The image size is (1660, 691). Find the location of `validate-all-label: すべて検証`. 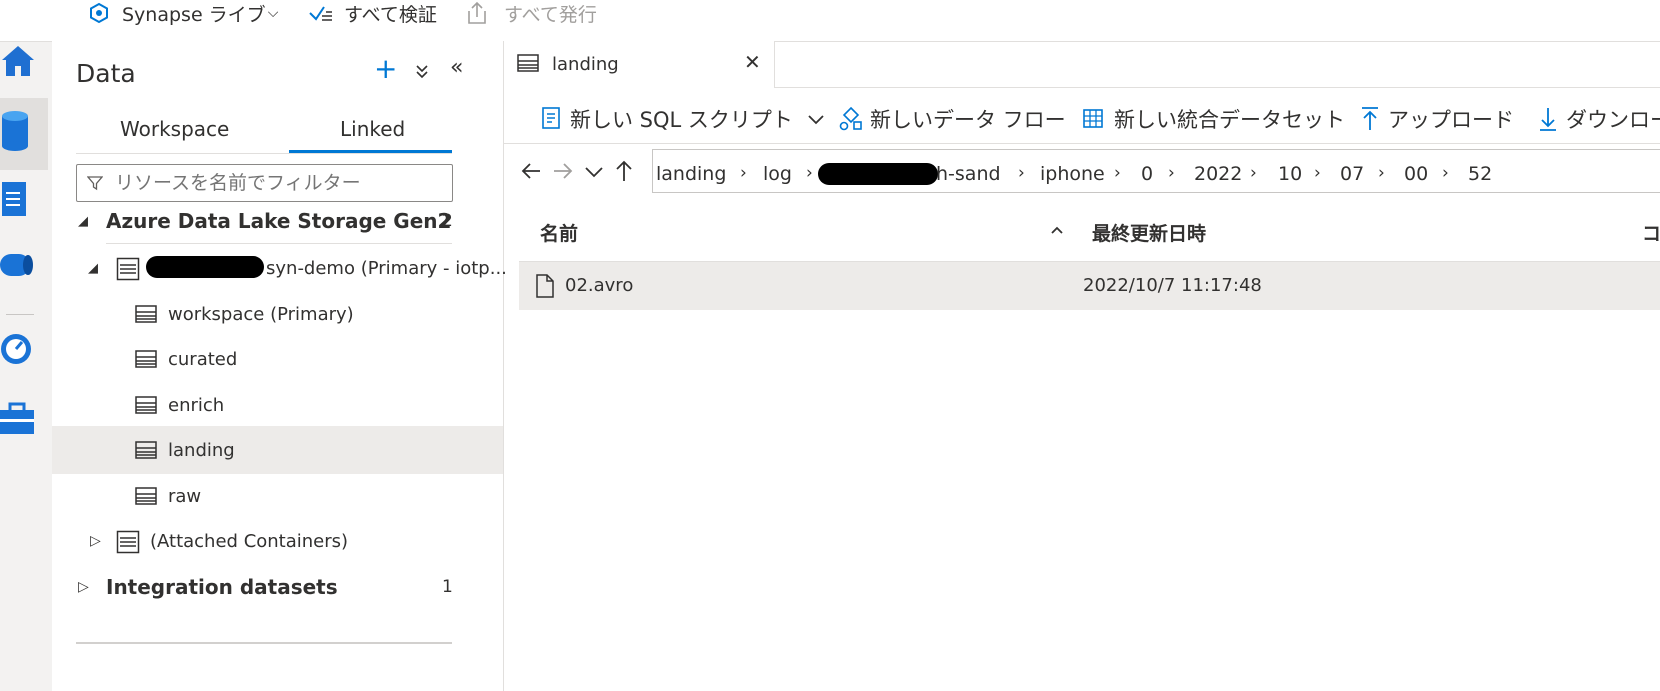

validate-all-label: すべて検証 is located at coordinates (390, 14).